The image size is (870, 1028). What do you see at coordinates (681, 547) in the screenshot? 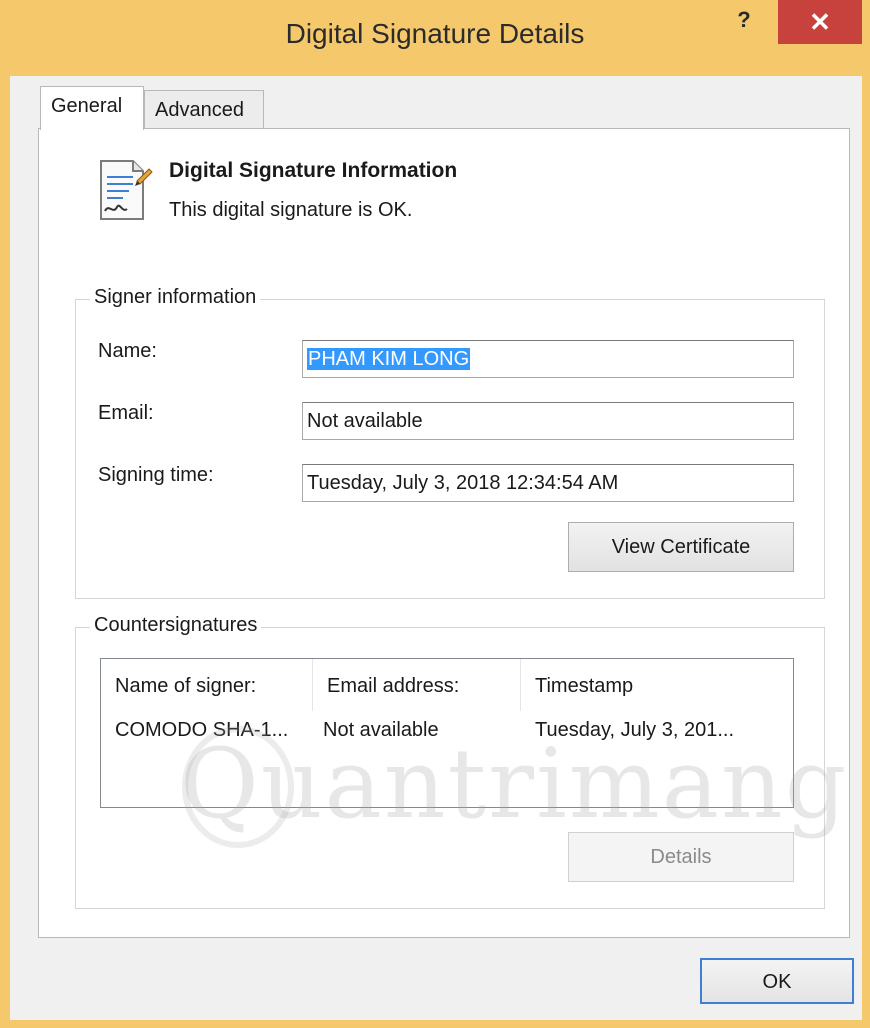
I see `view-certificate-button: View Certificate` at bounding box center [681, 547].